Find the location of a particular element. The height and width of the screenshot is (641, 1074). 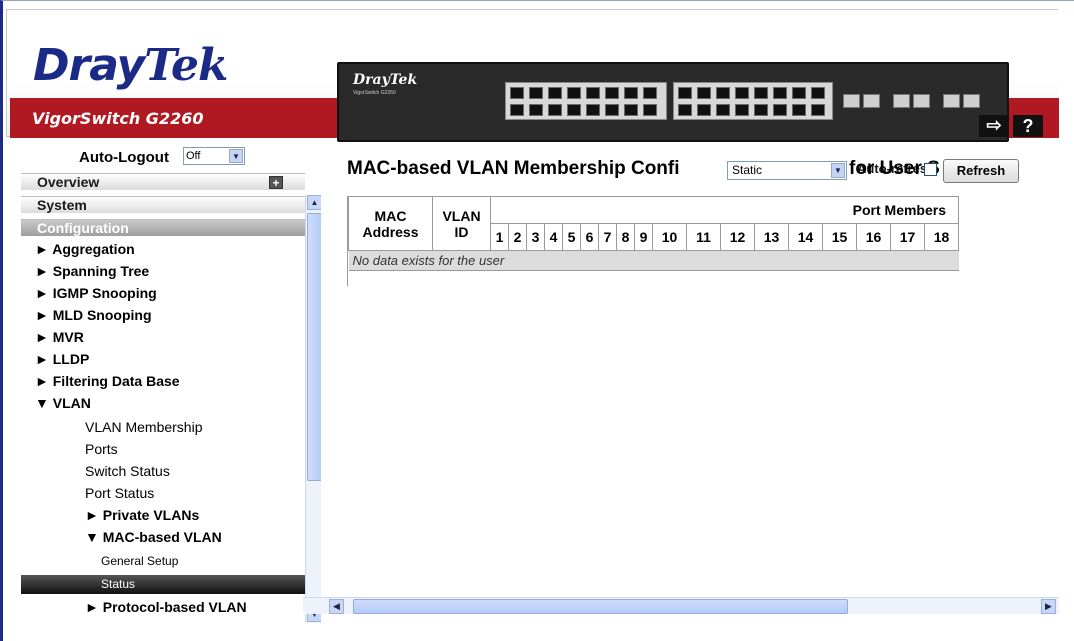

menu-item-mld-snooping: ► MLD Snooping is located at coordinates (163, 315).